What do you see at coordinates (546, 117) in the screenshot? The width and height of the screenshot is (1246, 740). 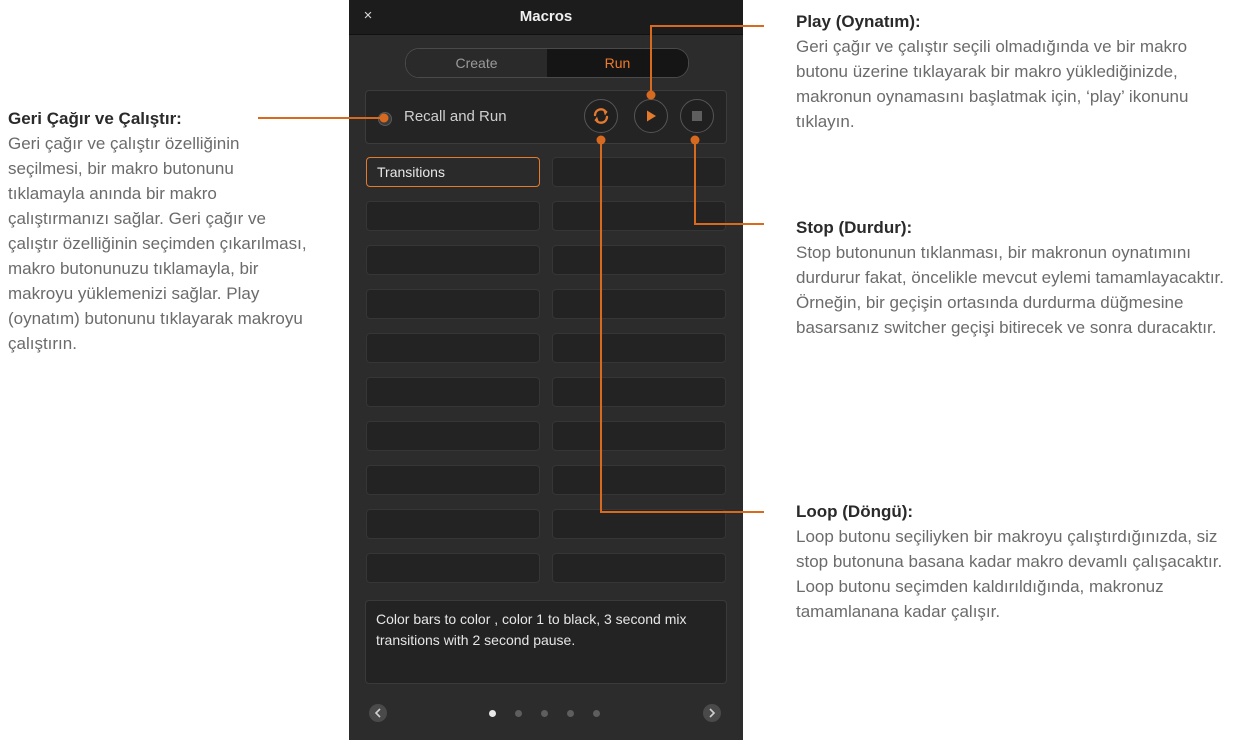 I see `recall-and-run-row: Recall and Run` at bounding box center [546, 117].